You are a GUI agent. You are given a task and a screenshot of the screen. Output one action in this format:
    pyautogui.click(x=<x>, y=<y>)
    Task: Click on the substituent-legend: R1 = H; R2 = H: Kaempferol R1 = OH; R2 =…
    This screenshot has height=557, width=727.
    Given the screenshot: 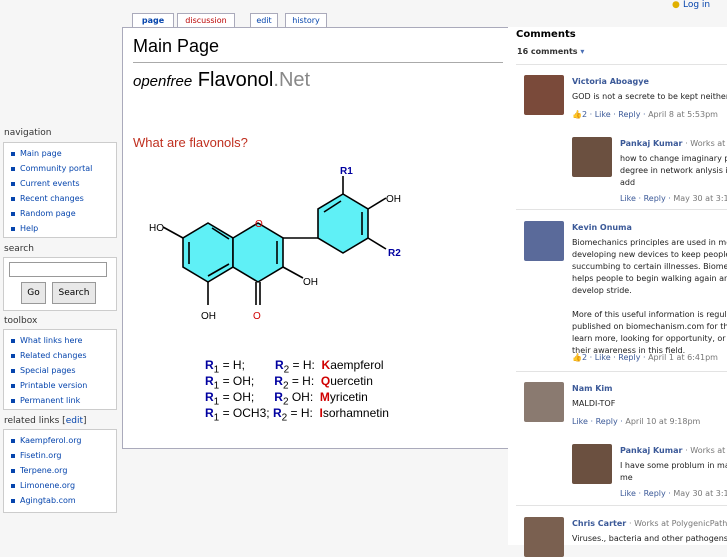 What is the action you would take?
    pyautogui.click(x=297, y=391)
    